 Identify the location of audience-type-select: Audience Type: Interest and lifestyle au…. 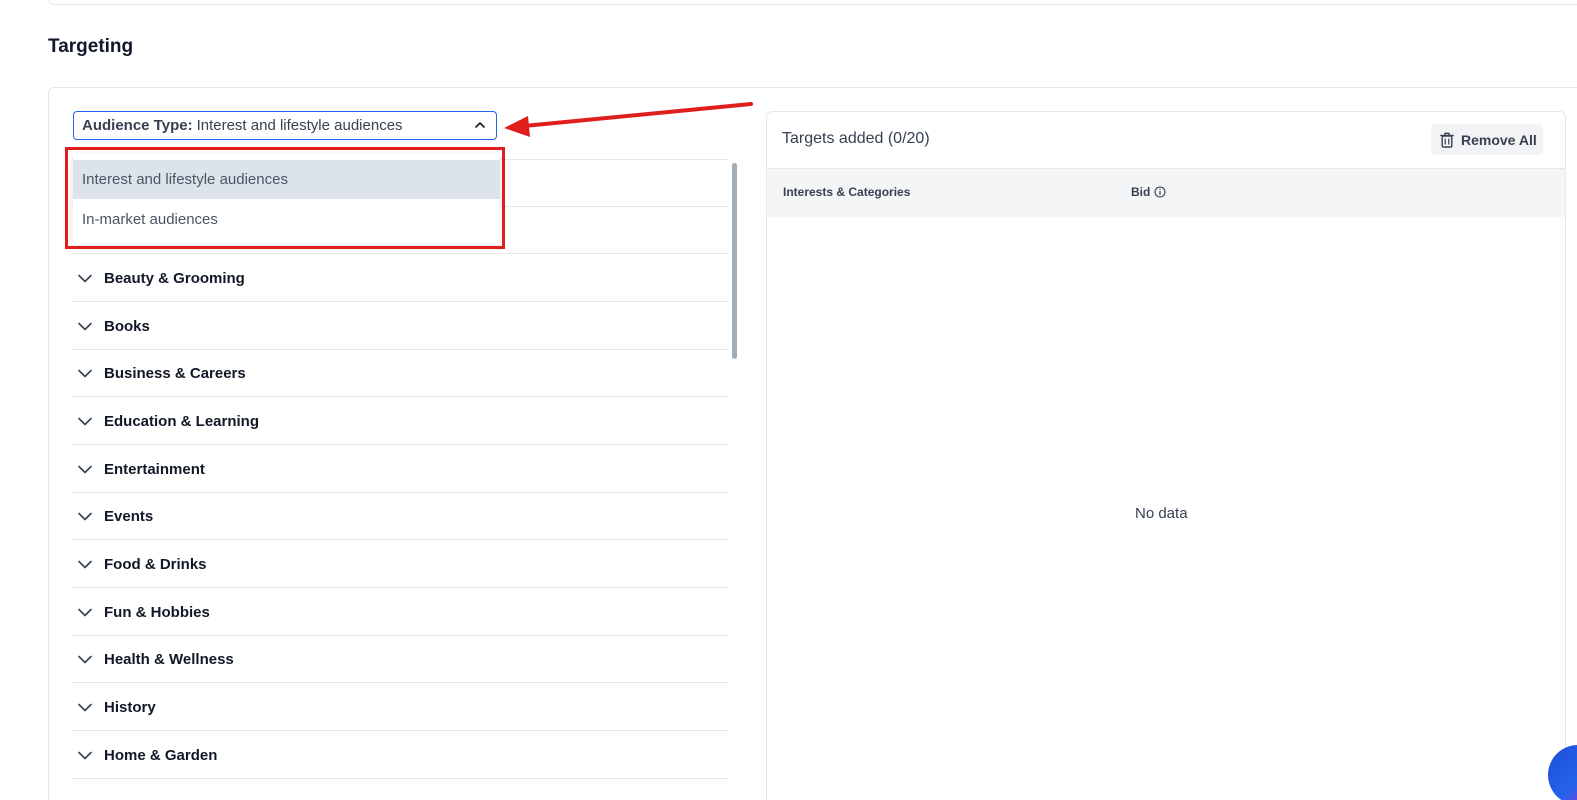
(285, 125).